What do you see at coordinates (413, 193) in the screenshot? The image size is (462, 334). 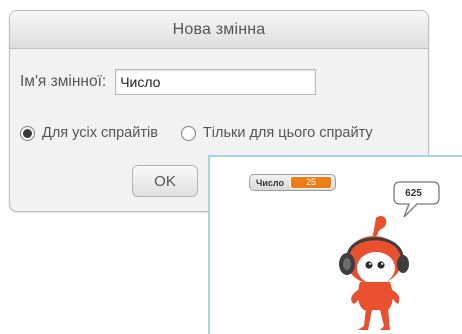 I see `speech-bubble-text: 625` at bounding box center [413, 193].